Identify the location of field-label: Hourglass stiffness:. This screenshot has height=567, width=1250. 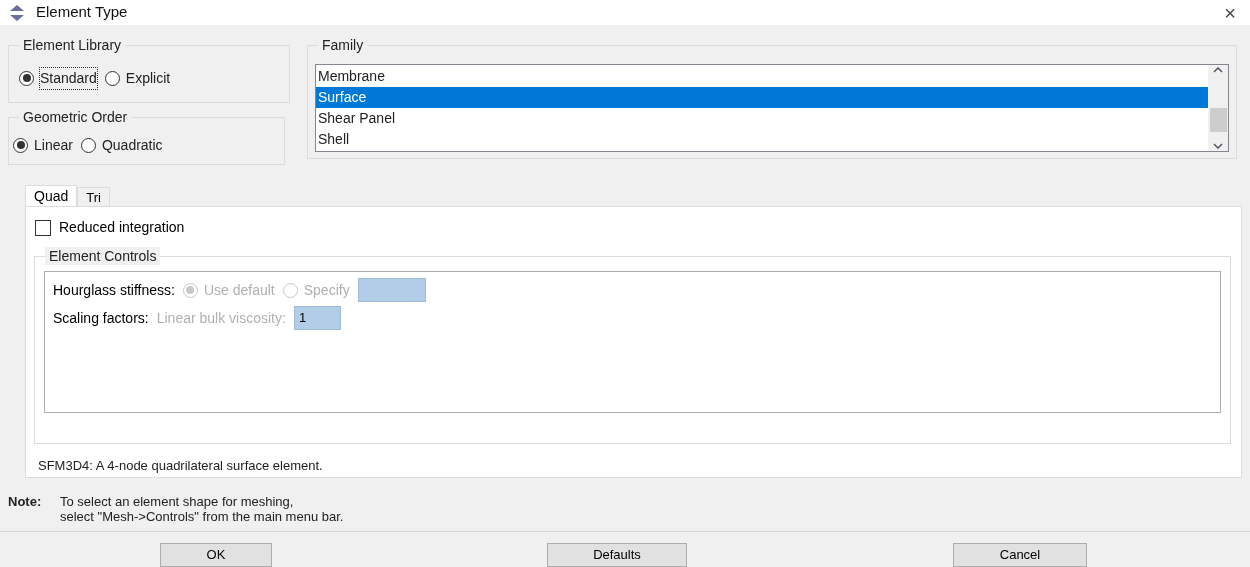
(114, 290).